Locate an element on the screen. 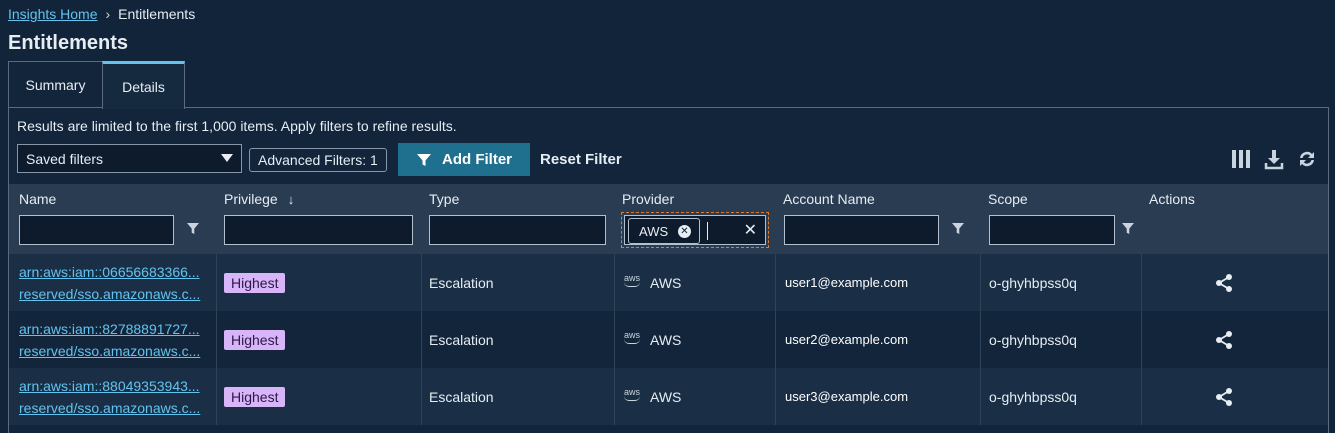  provider-chip-label: AWS is located at coordinates (654, 231).